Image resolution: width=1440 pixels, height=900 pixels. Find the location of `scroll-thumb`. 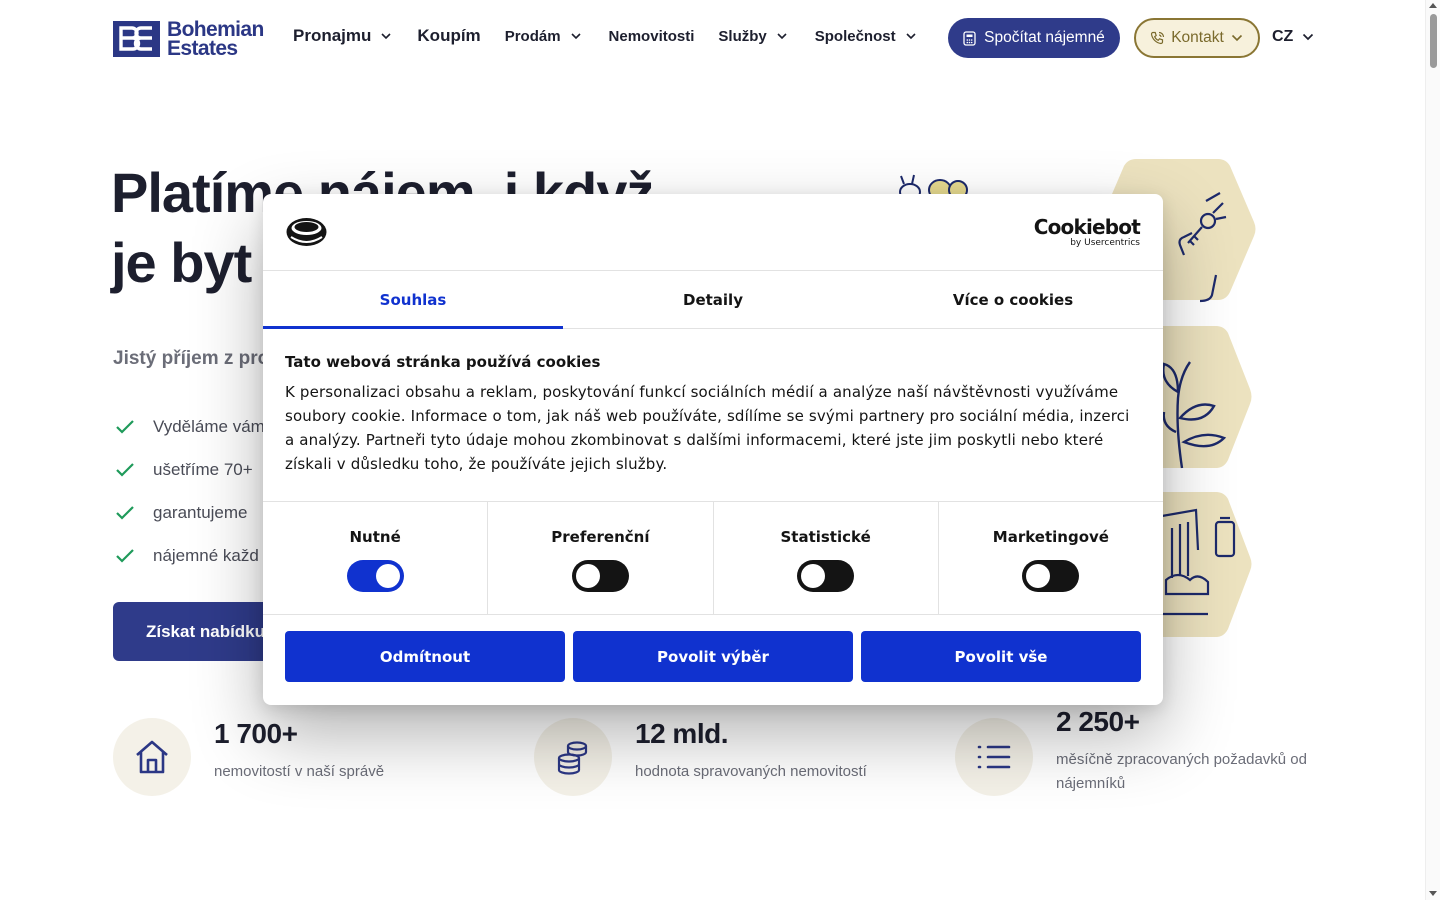

scroll-thumb is located at coordinates (1433, 41).